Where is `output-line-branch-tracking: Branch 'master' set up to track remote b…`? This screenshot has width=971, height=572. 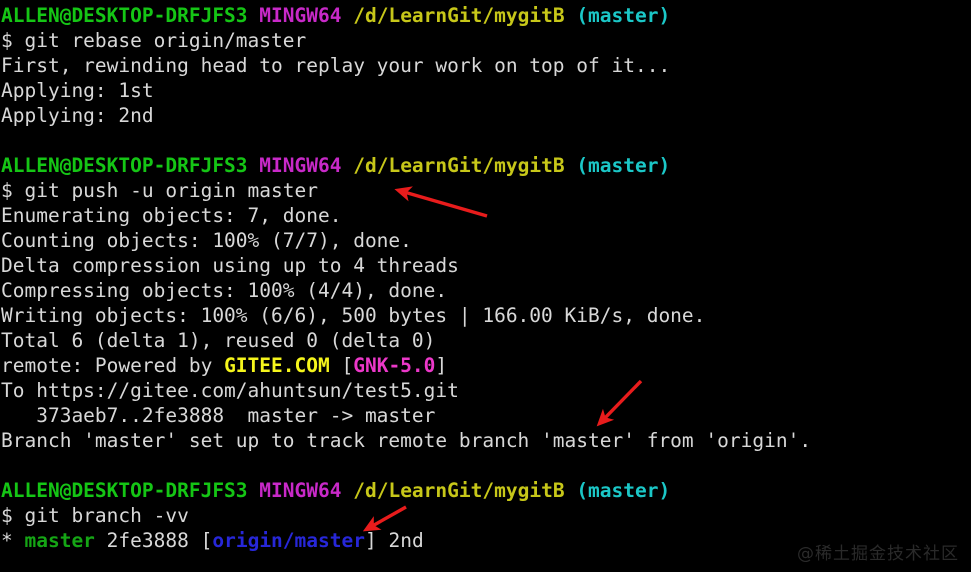 output-line-branch-tracking: Branch 'master' set up to track remote b… is located at coordinates (406, 440).